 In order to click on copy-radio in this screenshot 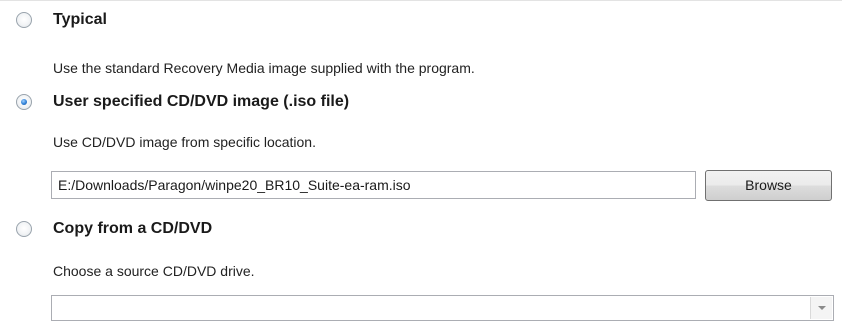, I will do `click(24, 229)`.